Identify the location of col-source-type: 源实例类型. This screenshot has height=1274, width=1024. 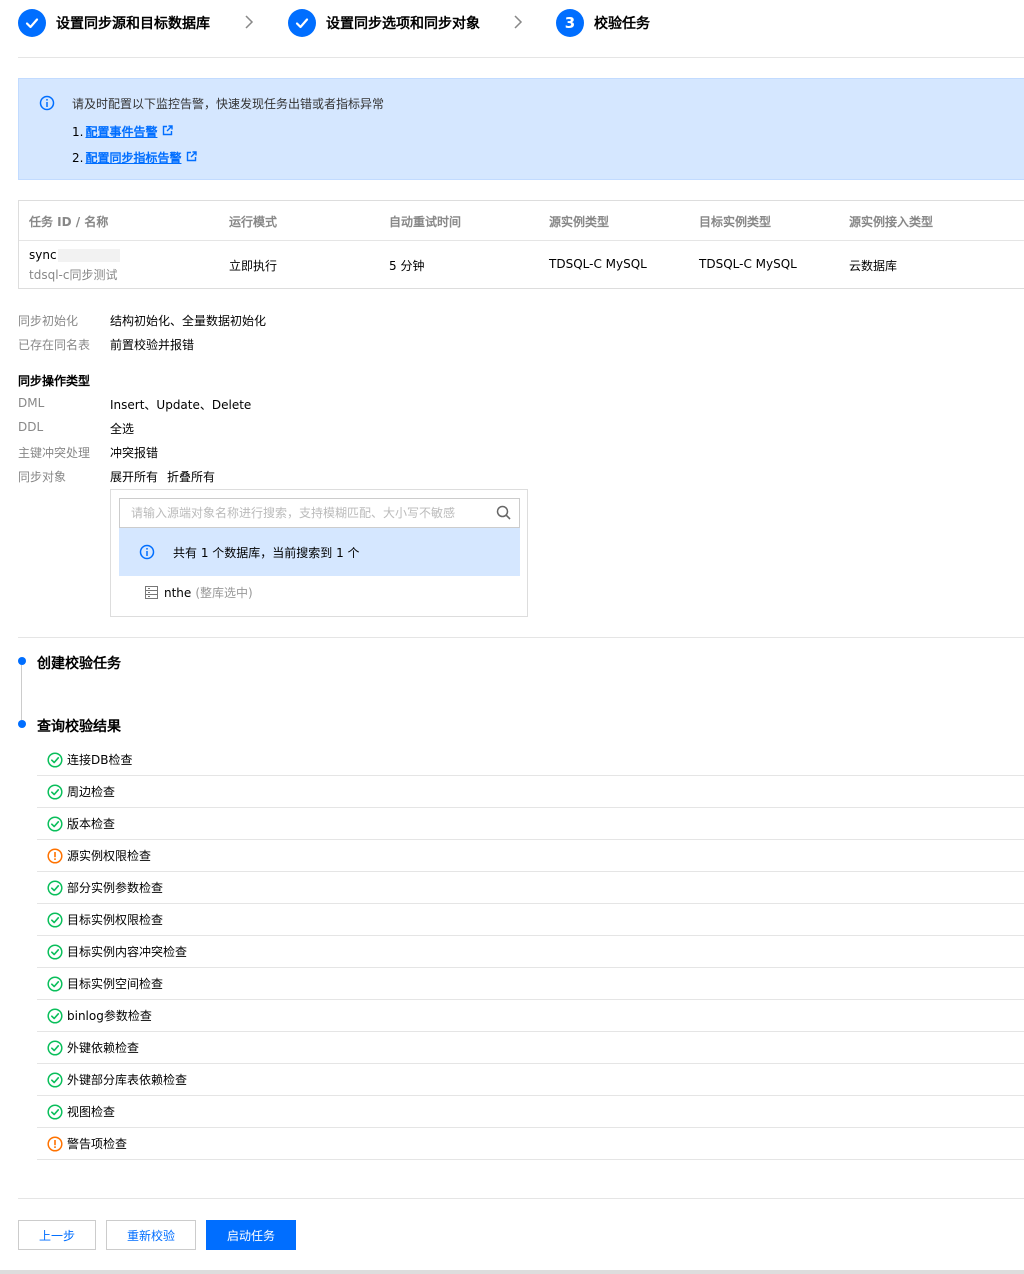
(579, 222).